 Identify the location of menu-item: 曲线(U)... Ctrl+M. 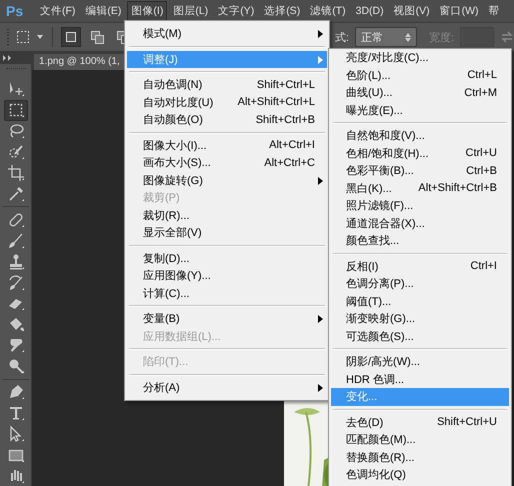
(420, 93).